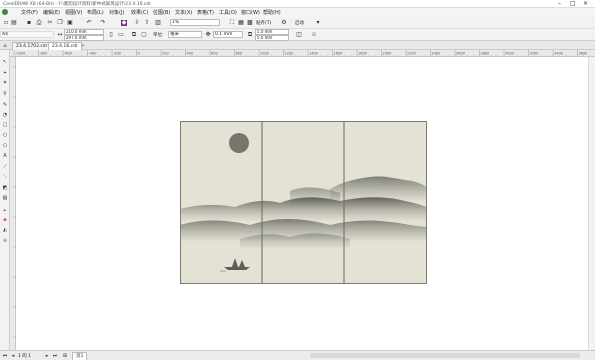  What do you see at coordinates (68, 54) in the screenshot?
I see `ruler-label: -600` at bounding box center [68, 54].